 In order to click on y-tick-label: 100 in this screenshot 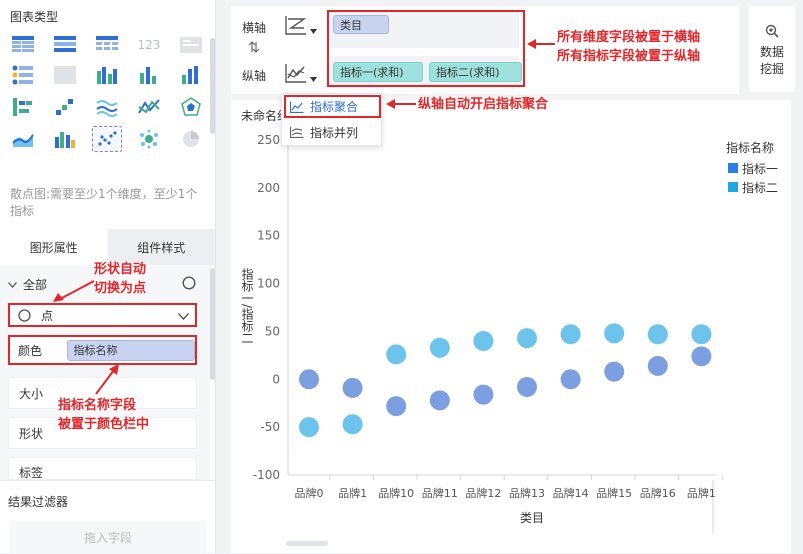, I will do `click(268, 284)`.